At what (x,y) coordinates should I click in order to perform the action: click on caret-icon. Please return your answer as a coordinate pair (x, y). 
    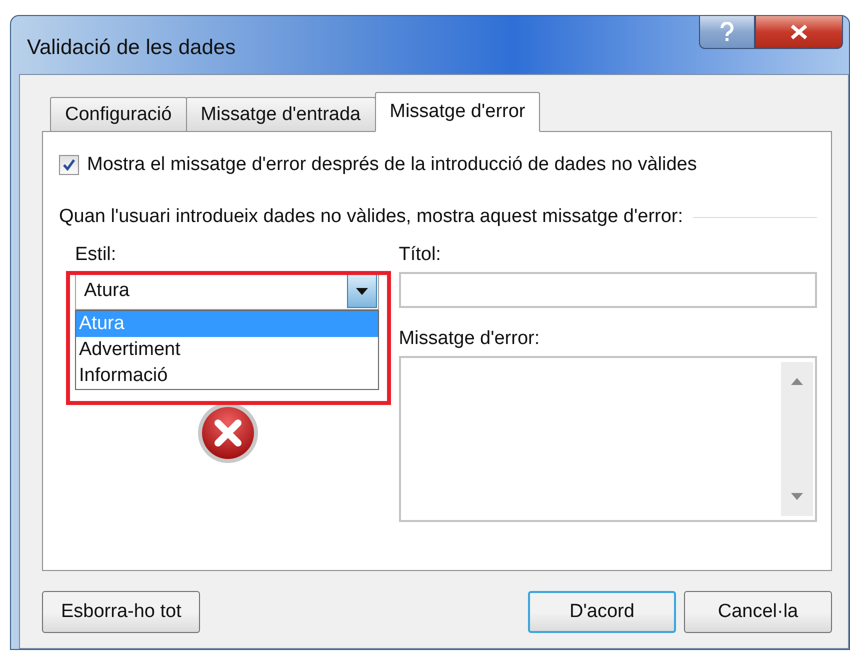
    Looking at the image, I should click on (362, 291).